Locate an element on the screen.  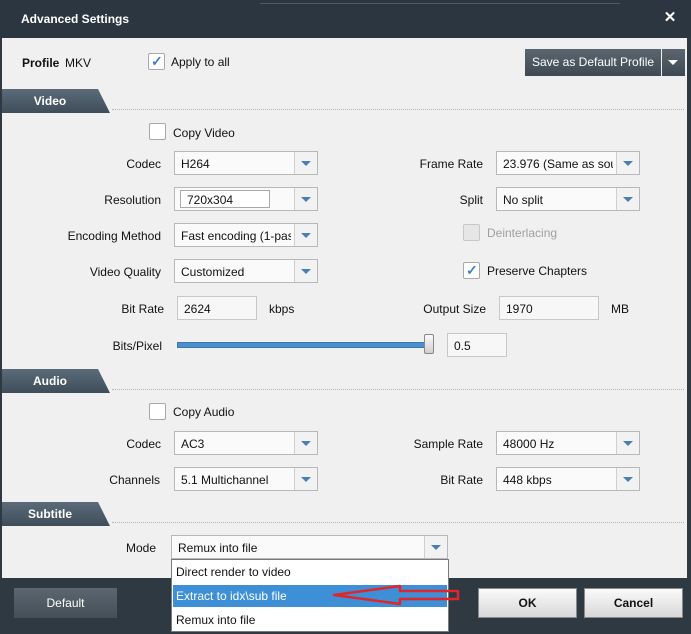
bits-per-pixel-slider is located at coordinates (304, 345).